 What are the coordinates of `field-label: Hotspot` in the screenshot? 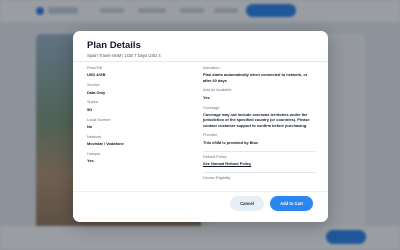 It's located at (94, 153).